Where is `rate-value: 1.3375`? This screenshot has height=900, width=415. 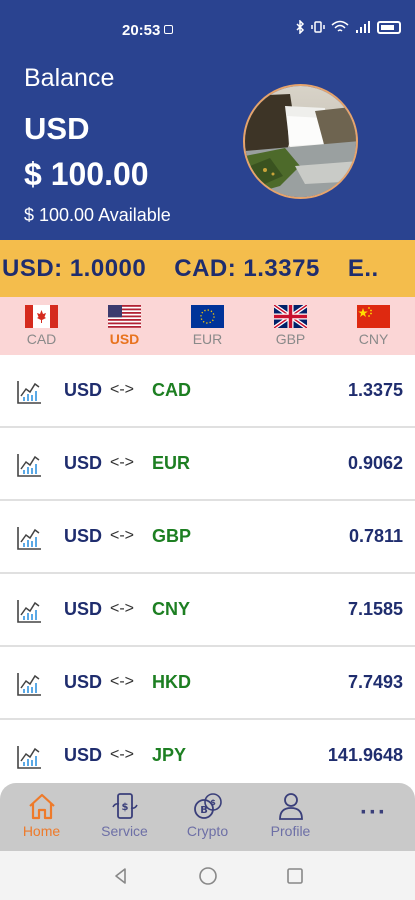
rate-value: 1.3375 is located at coordinates (375, 390).